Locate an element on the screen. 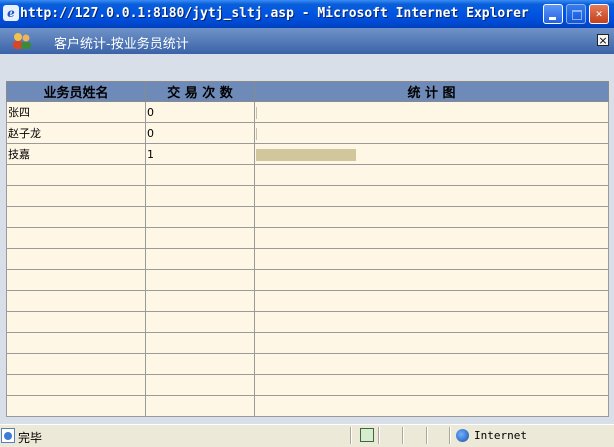 This screenshot has width=614, height=447. salesperson-name: 技嘉 is located at coordinates (76, 154).